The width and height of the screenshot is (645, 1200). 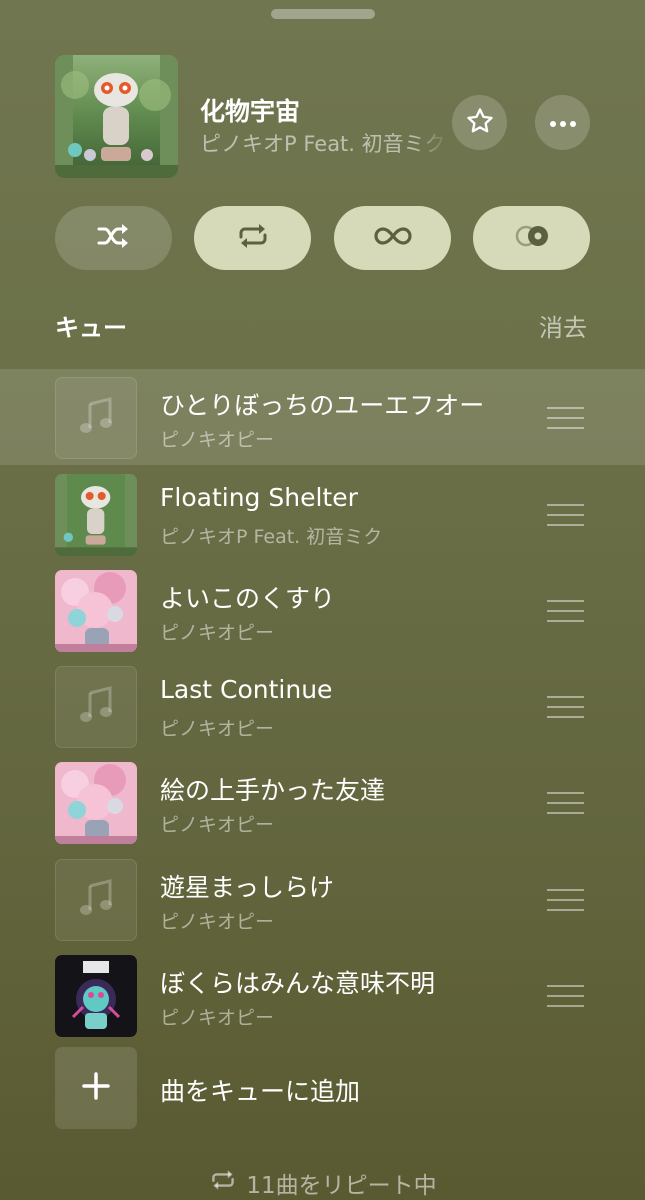 I want to click on track-title: Floating Shelter, so click(x=259, y=497).